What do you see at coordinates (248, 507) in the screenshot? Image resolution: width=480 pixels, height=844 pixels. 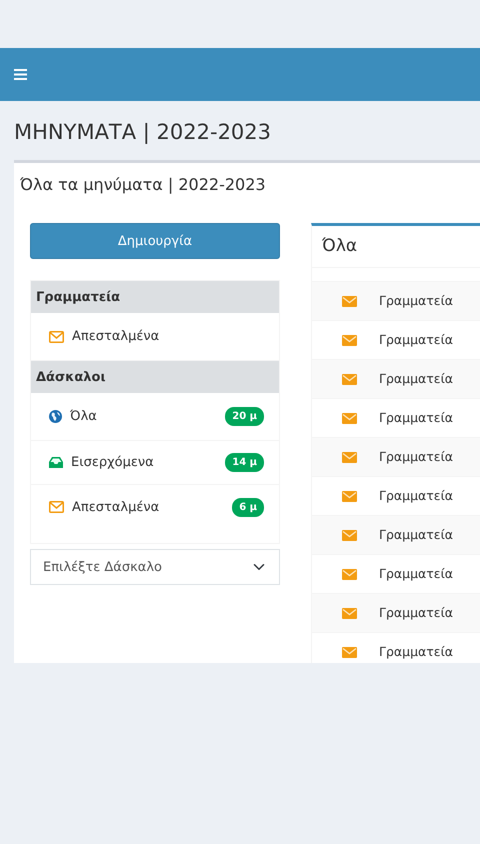 I see `count-badge: 6 μ` at bounding box center [248, 507].